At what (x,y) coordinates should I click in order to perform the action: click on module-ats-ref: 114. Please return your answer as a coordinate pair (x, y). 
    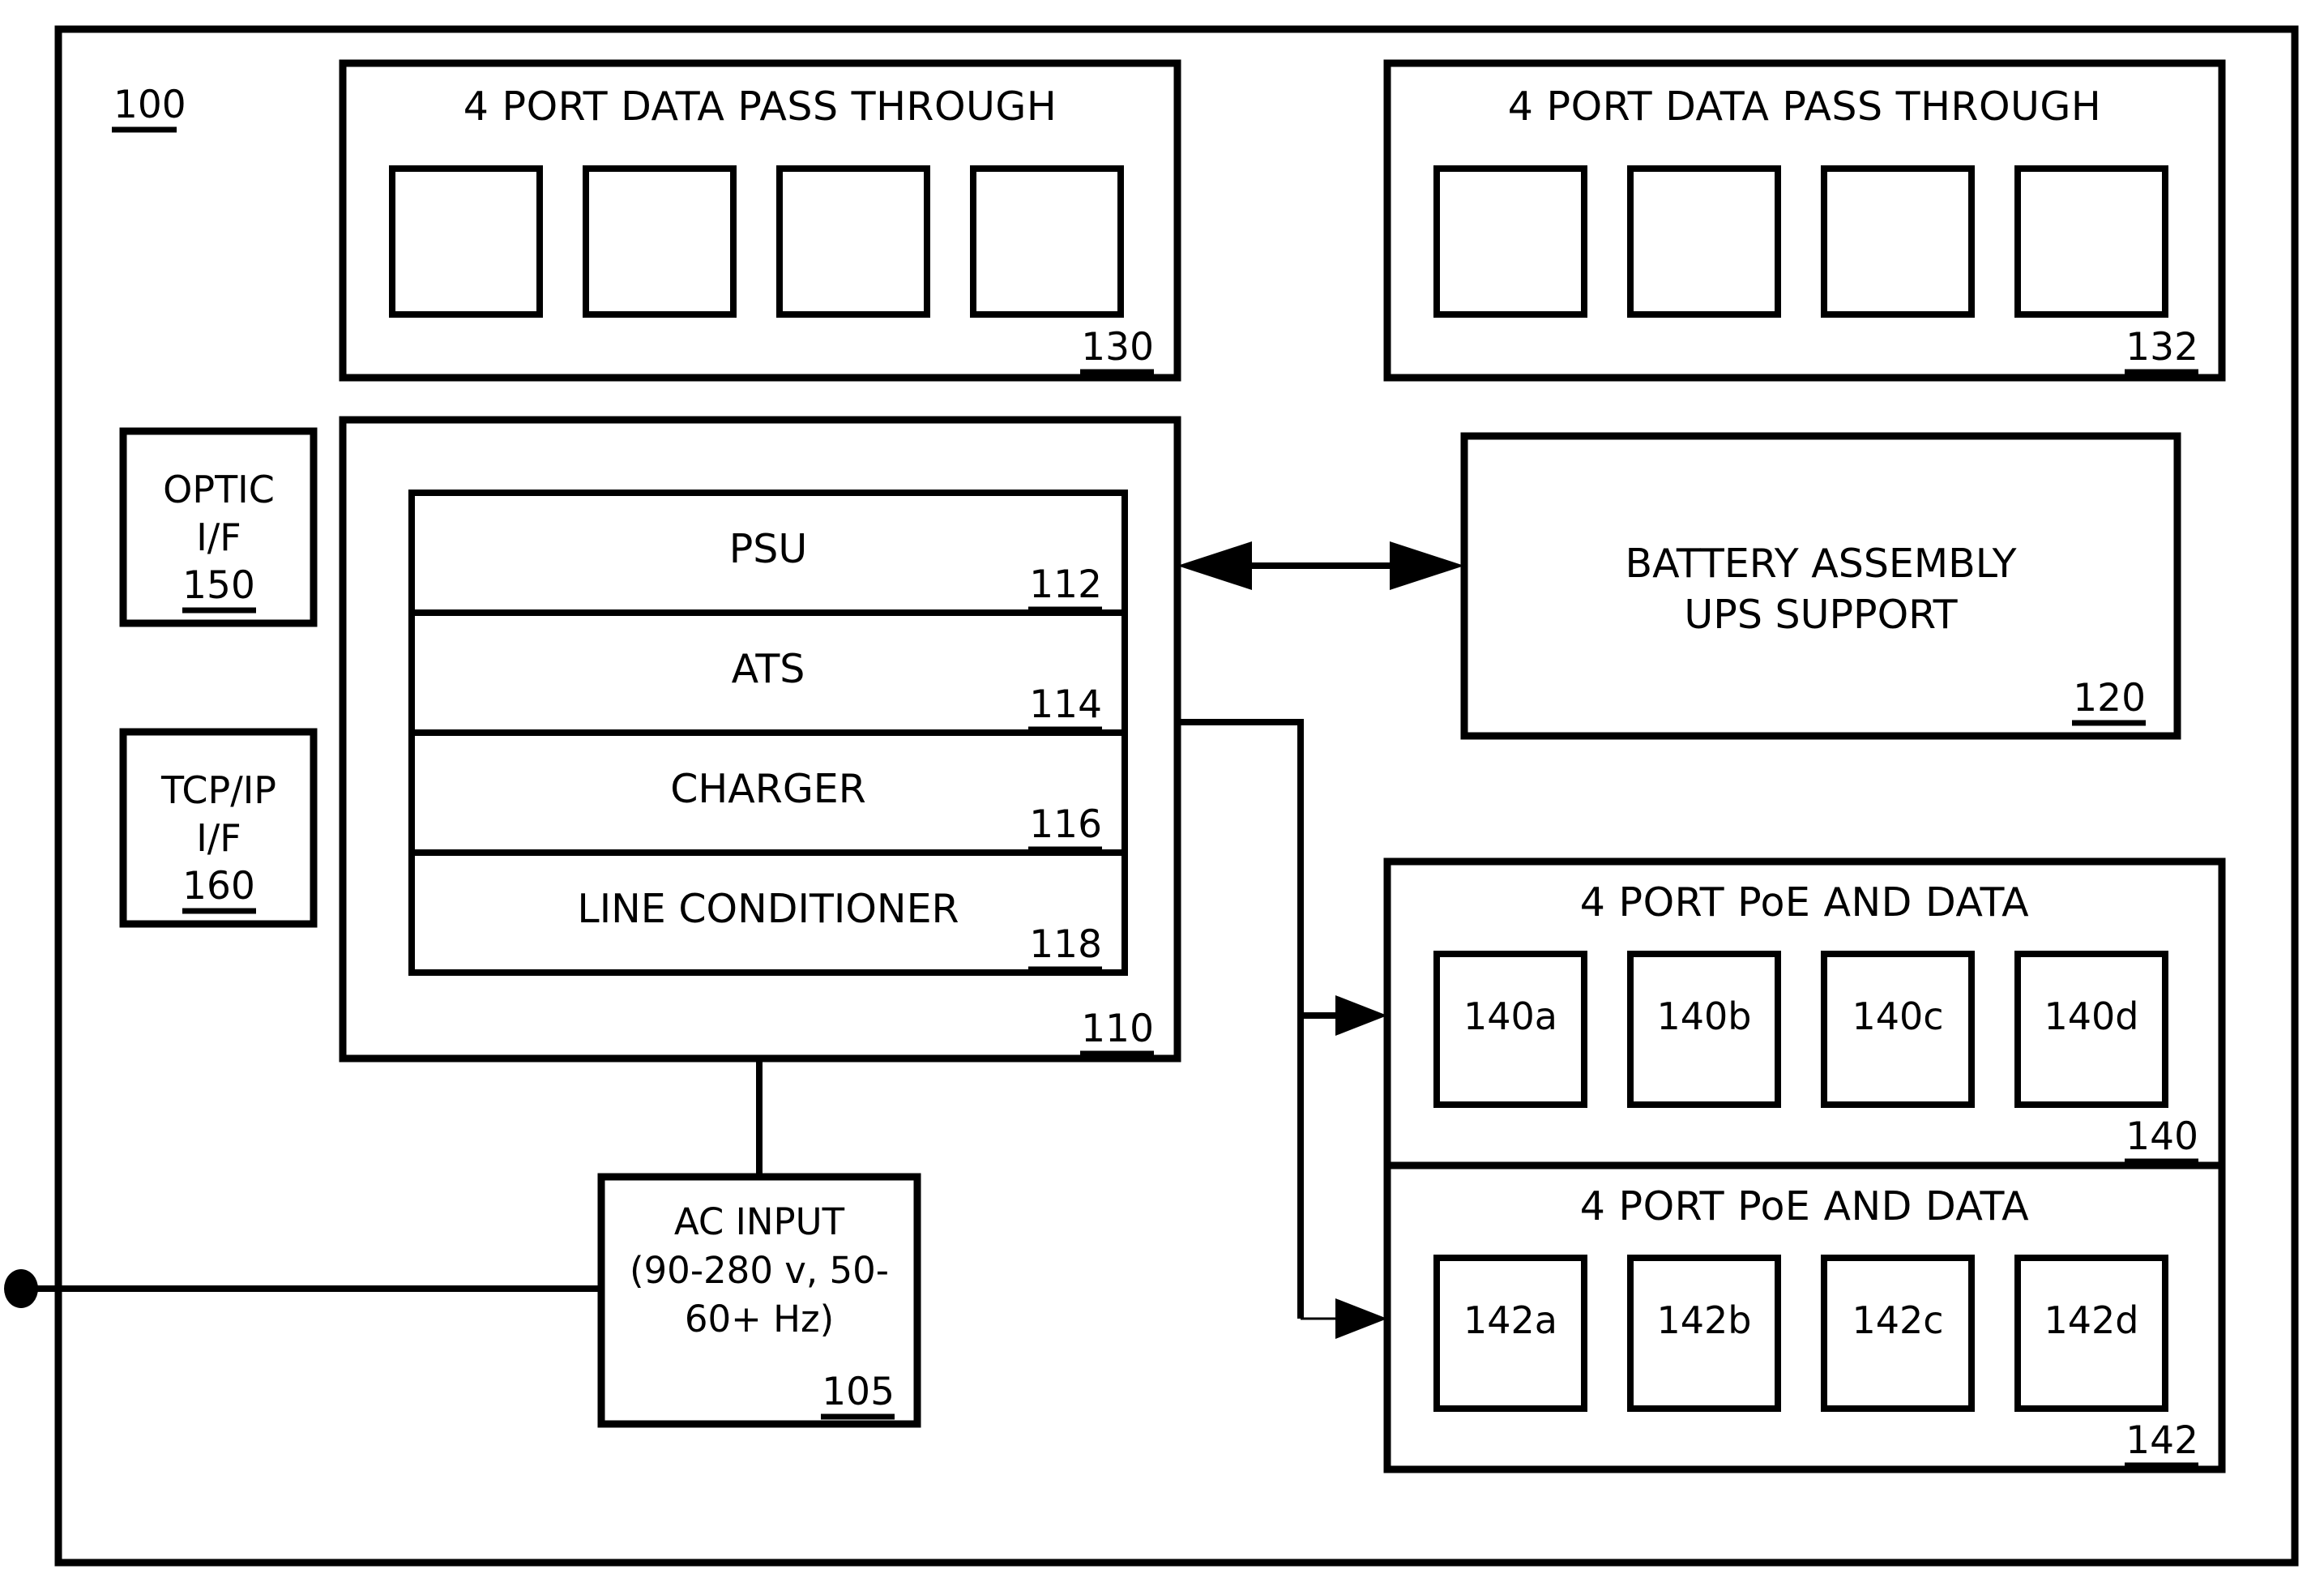
    Looking at the image, I should click on (1065, 704).